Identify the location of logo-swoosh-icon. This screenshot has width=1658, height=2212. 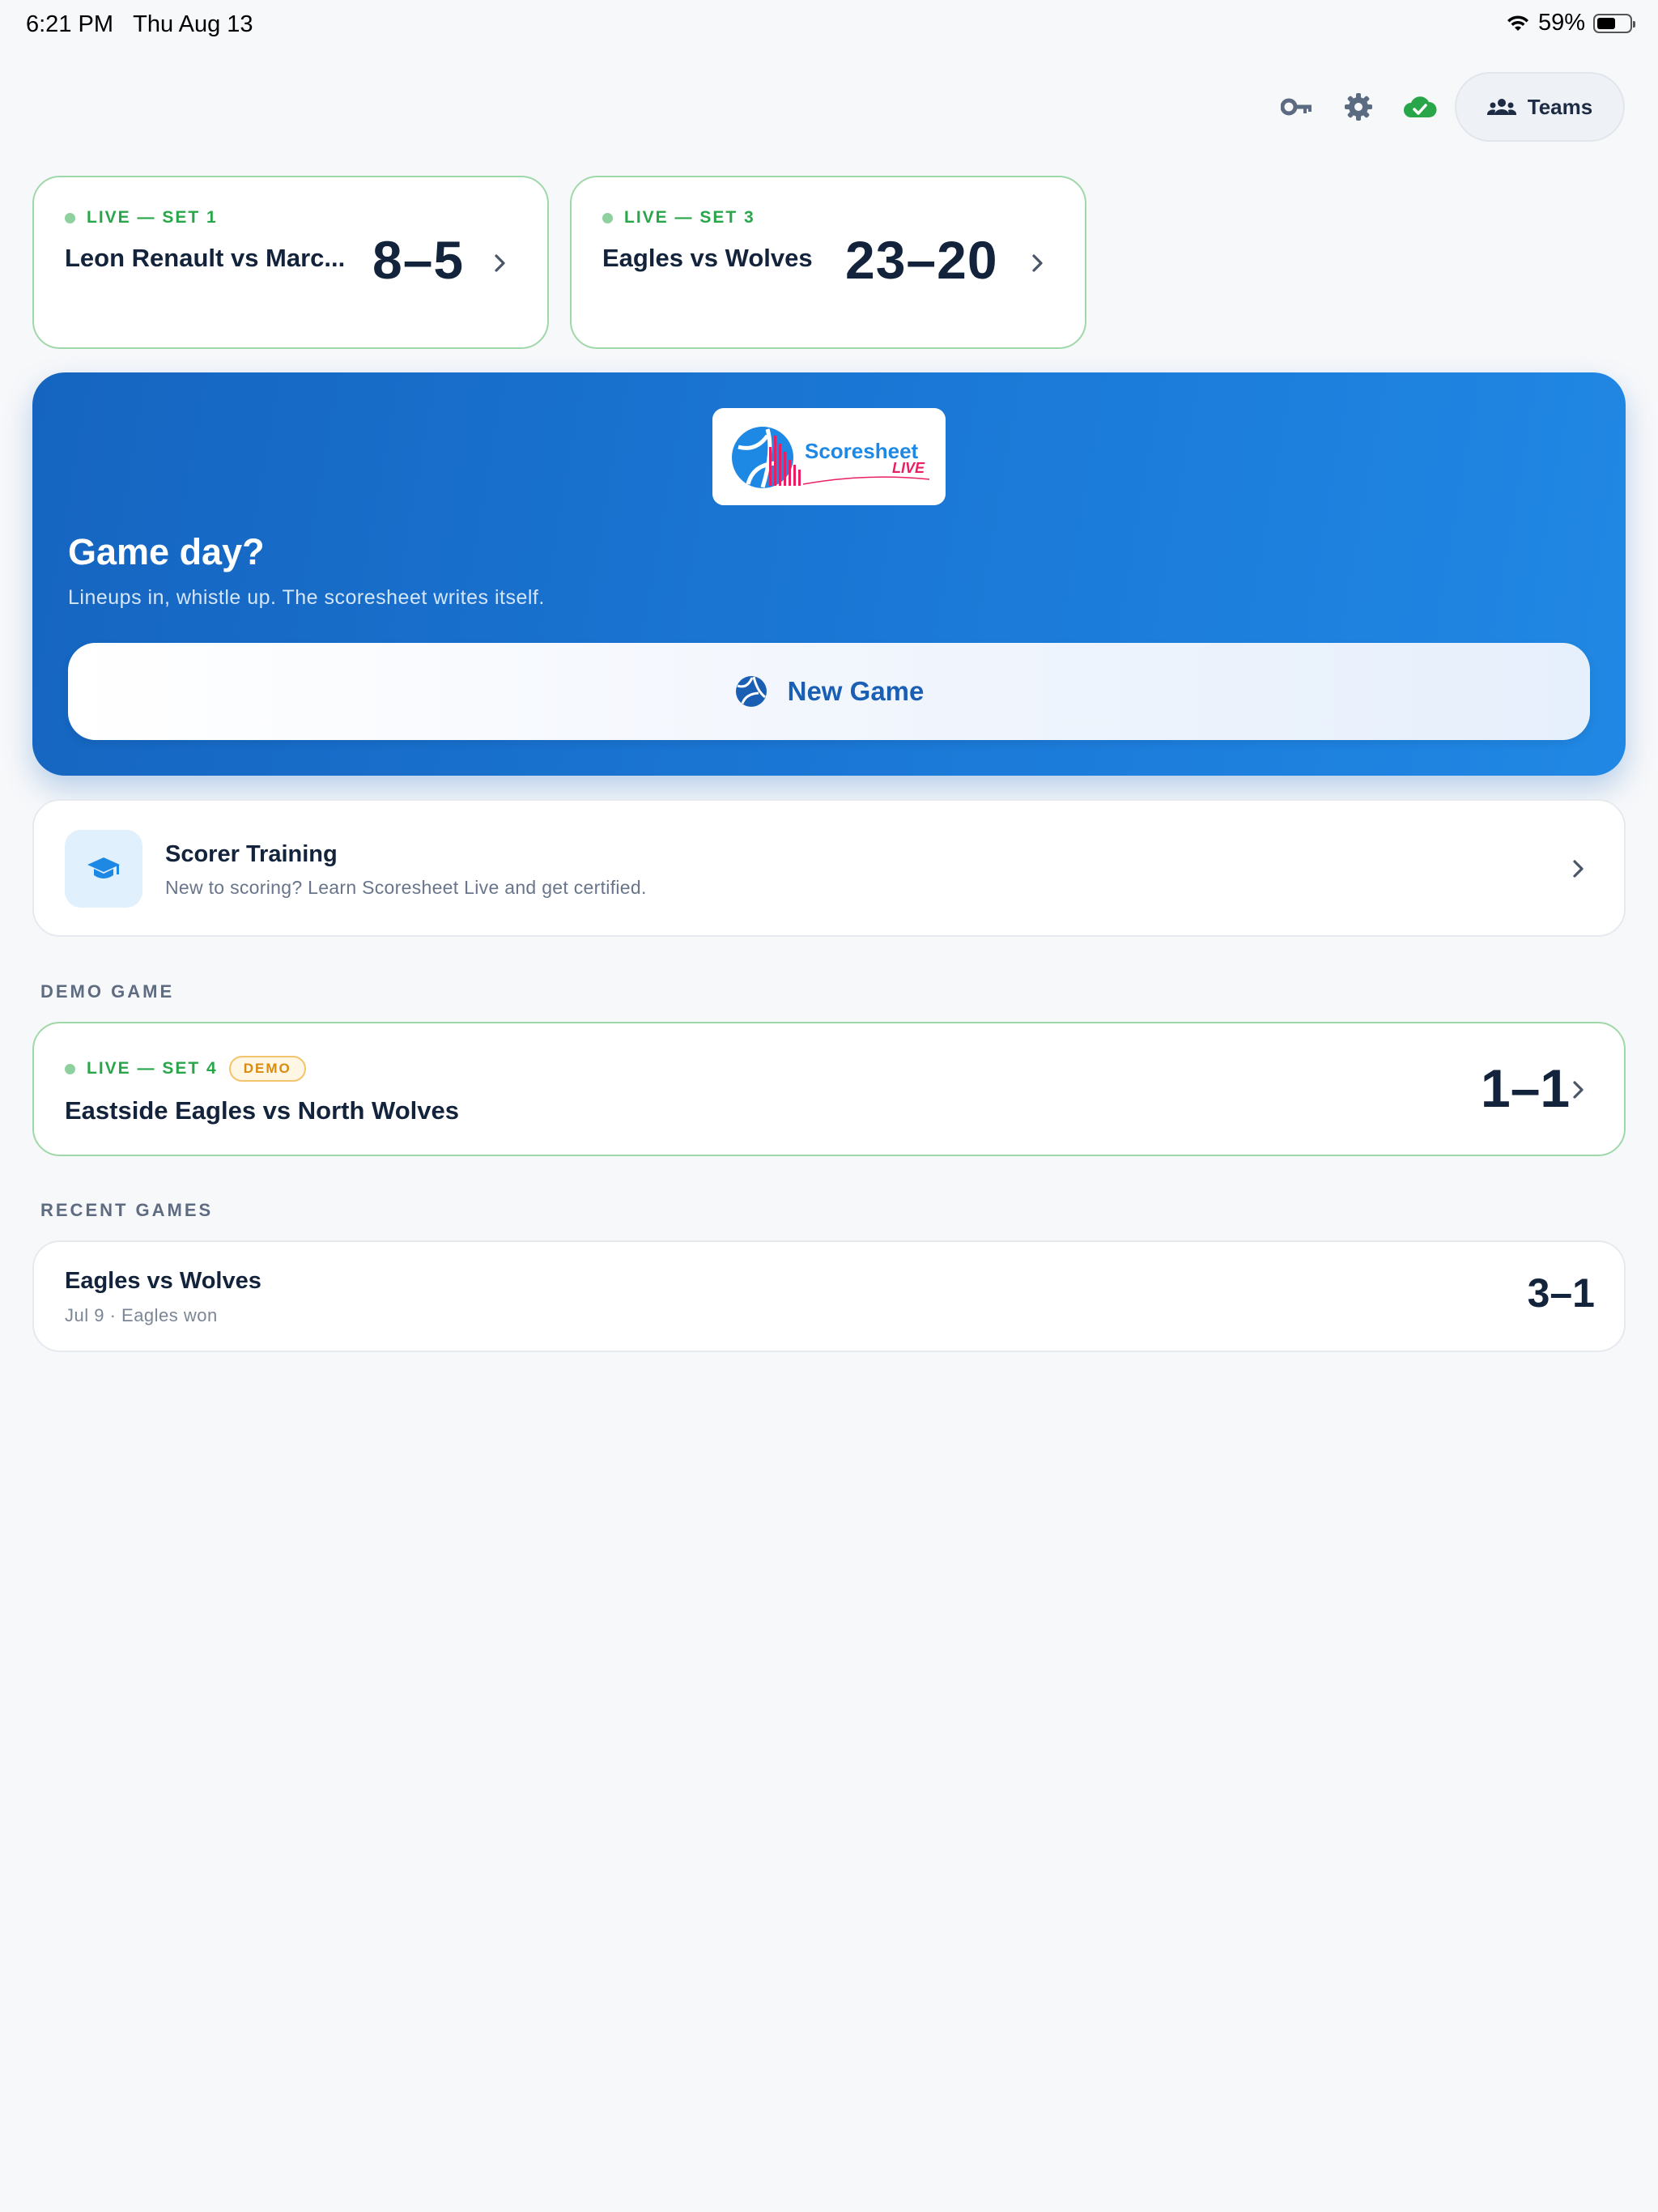
(866, 481).